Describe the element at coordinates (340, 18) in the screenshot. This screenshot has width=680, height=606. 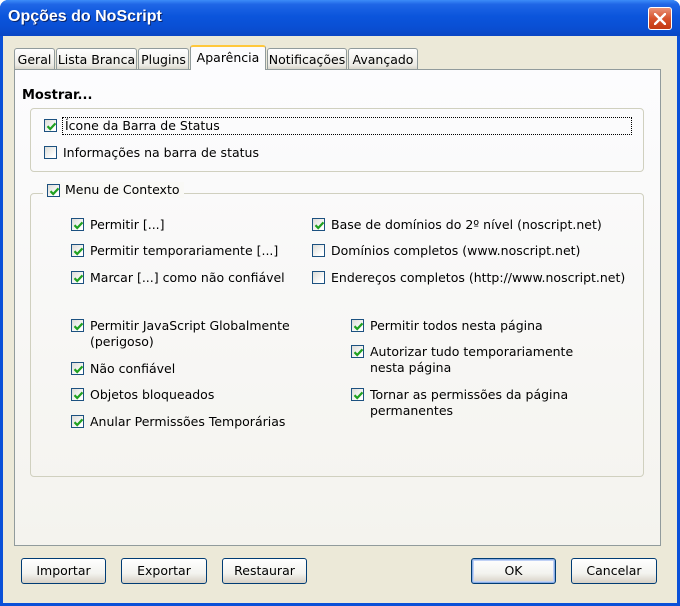
I see `title-bar: Opções do NoScript` at that location.